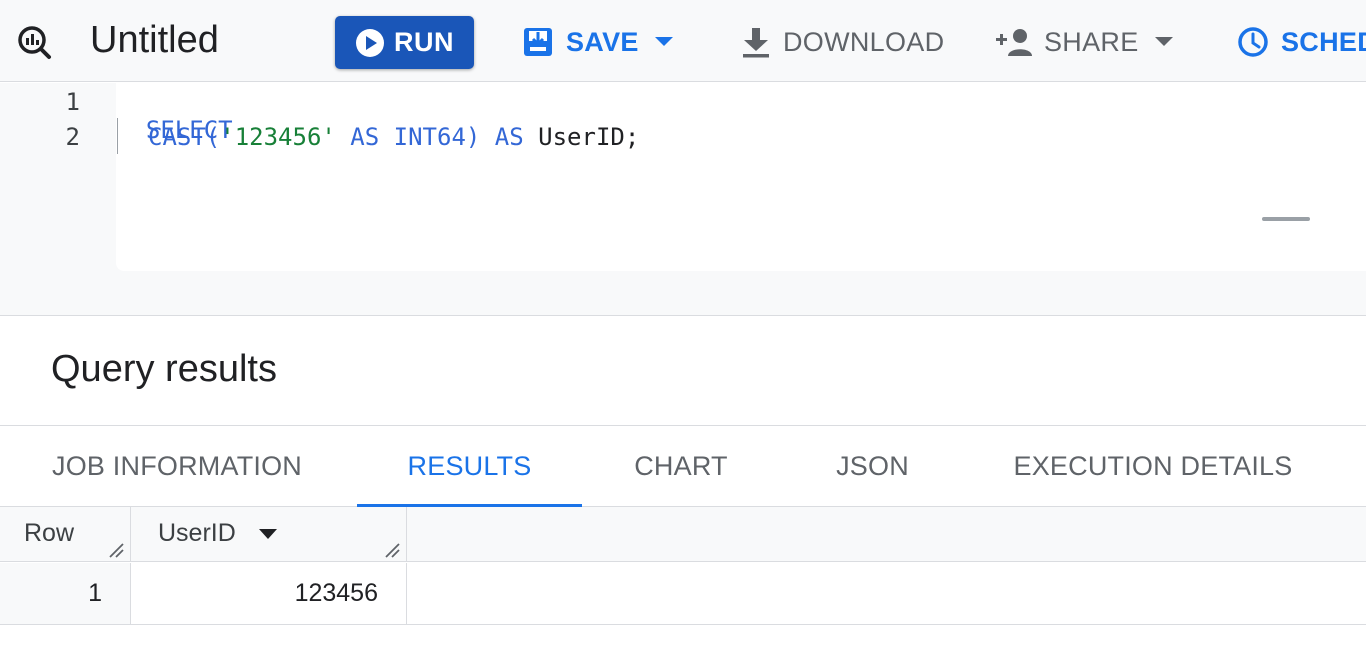 This screenshot has height=665, width=1366. Describe the element at coordinates (589, 137) in the screenshot. I see `sql-identifier: UserID;` at that location.